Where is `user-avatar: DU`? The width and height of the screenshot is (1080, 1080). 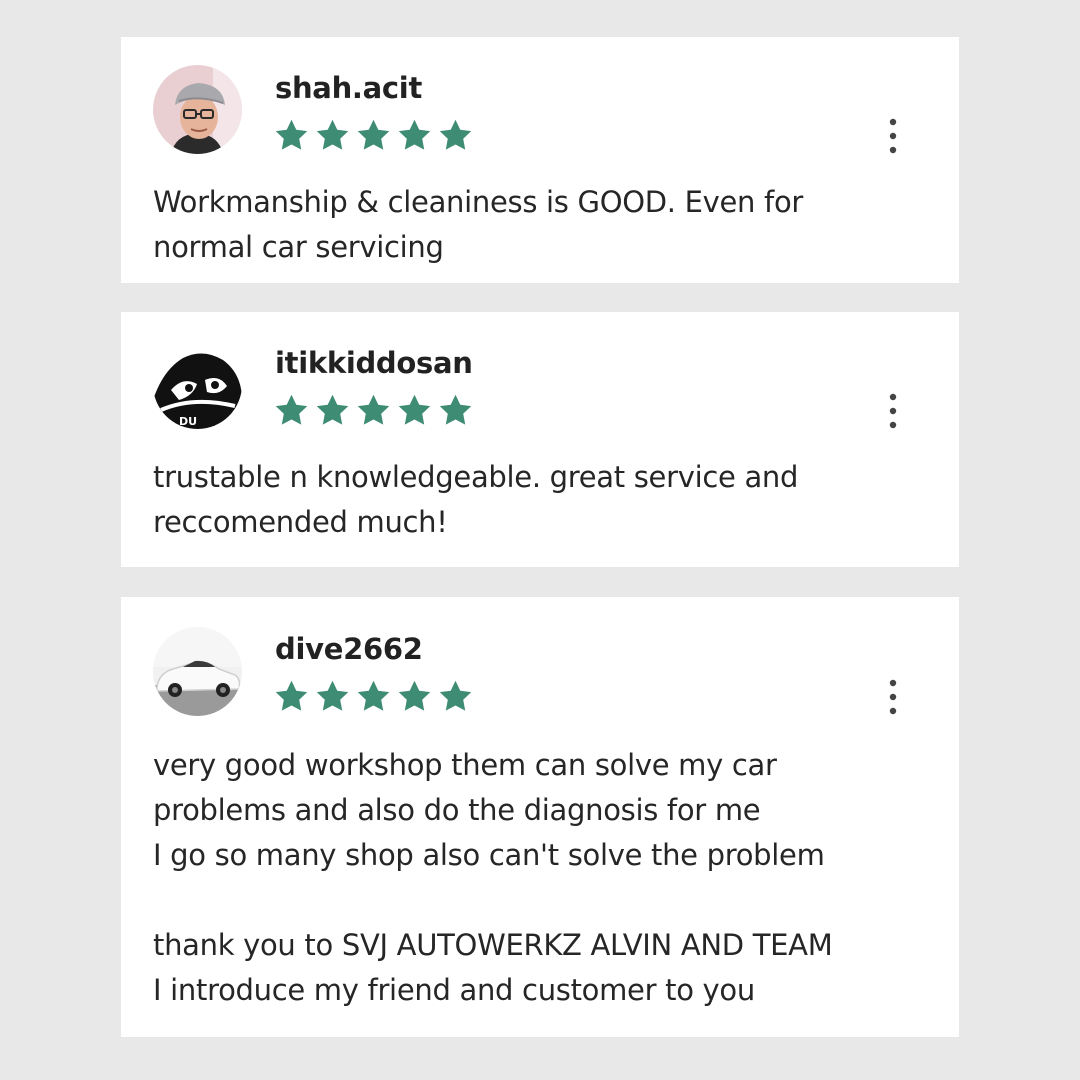
user-avatar: DU is located at coordinates (197, 384).